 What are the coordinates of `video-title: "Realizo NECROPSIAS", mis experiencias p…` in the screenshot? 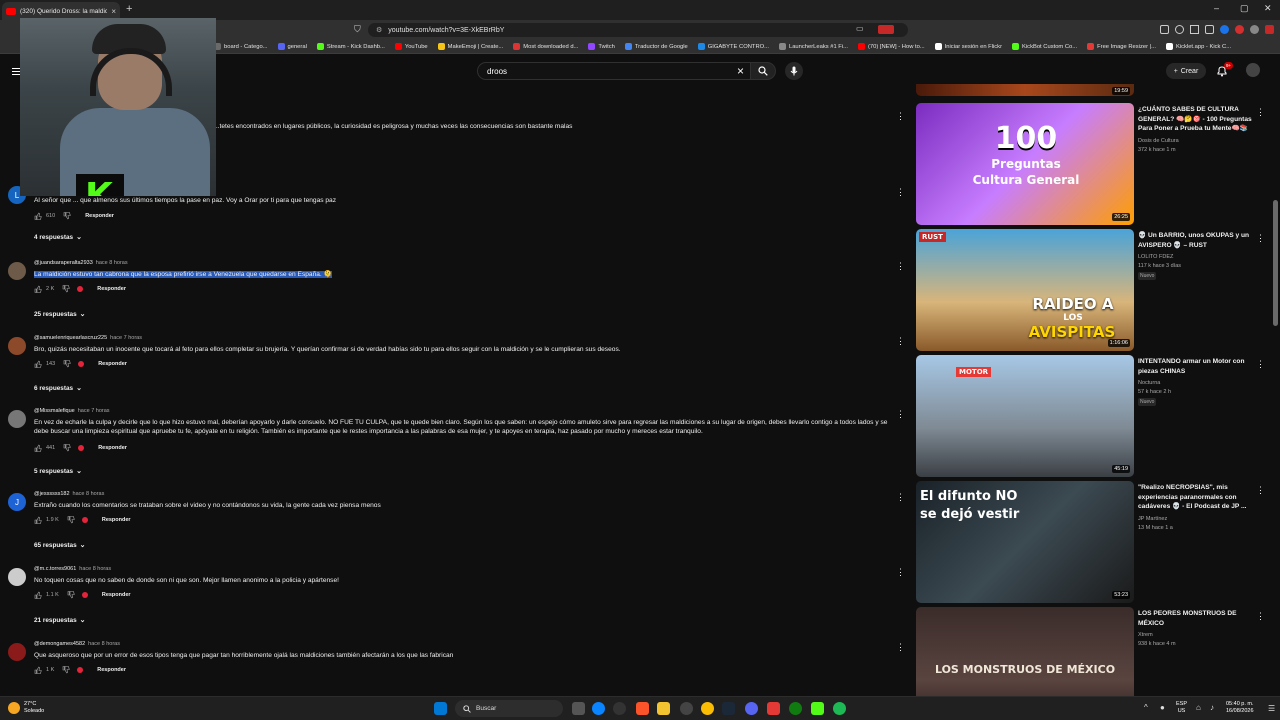 It's located at (1199, 497).